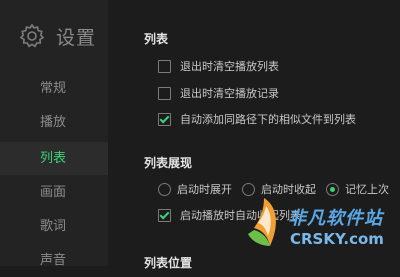  What do you see at coordinates (156, 39) in the screenshot?
I see `section-title-list: 列表` at bounding box center [156, 39].